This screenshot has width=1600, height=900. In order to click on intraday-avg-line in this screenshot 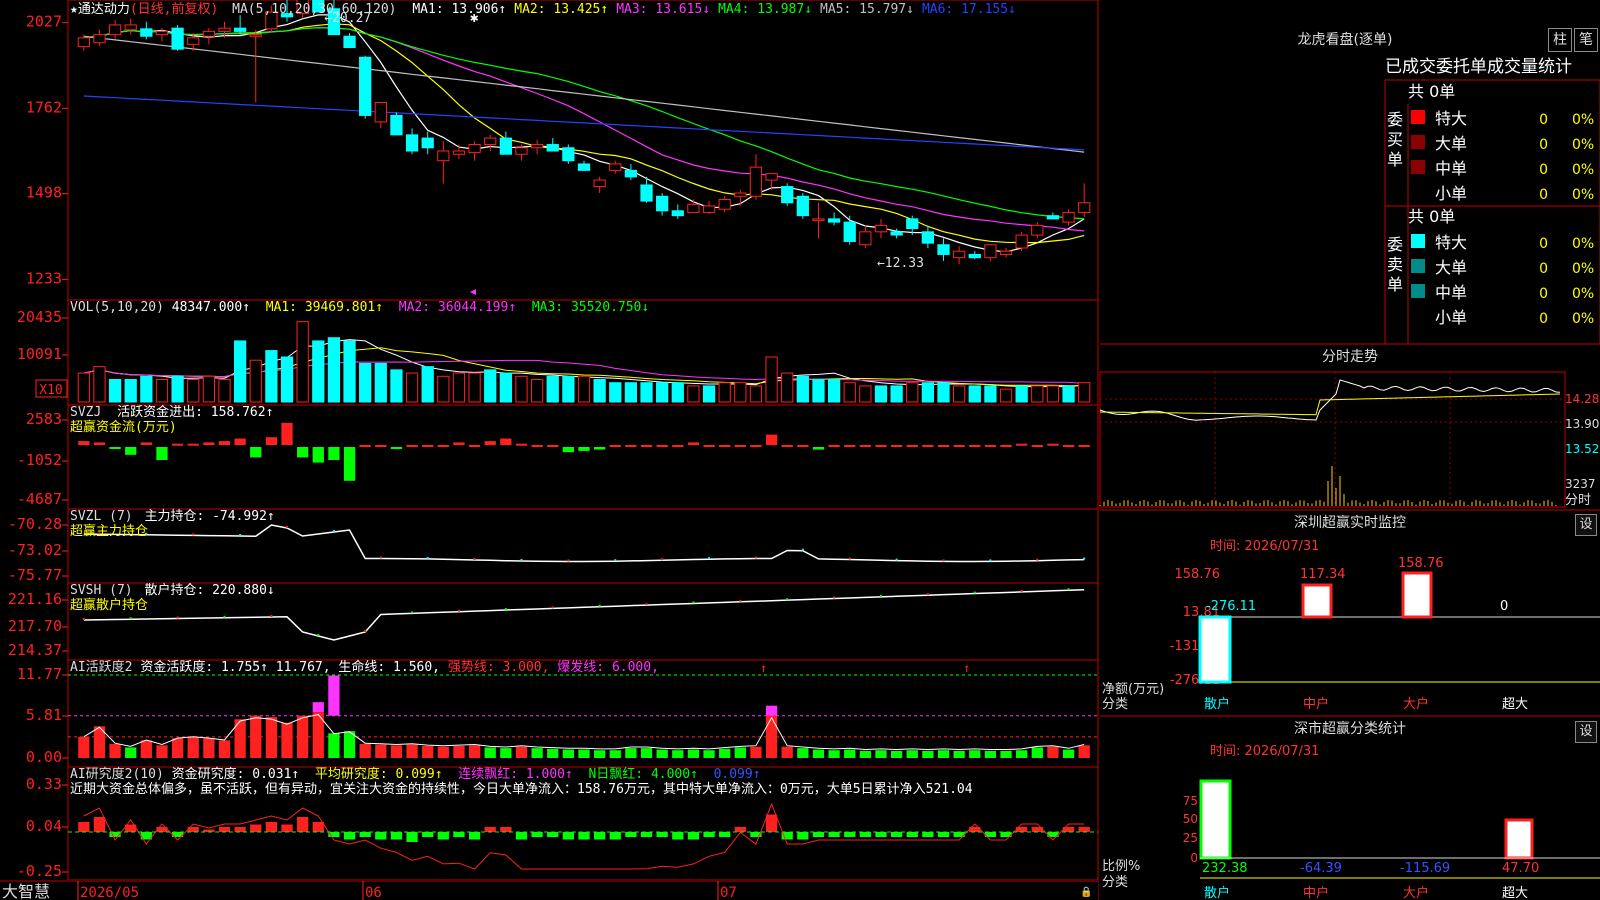, I will do `click(1330, 404)`.